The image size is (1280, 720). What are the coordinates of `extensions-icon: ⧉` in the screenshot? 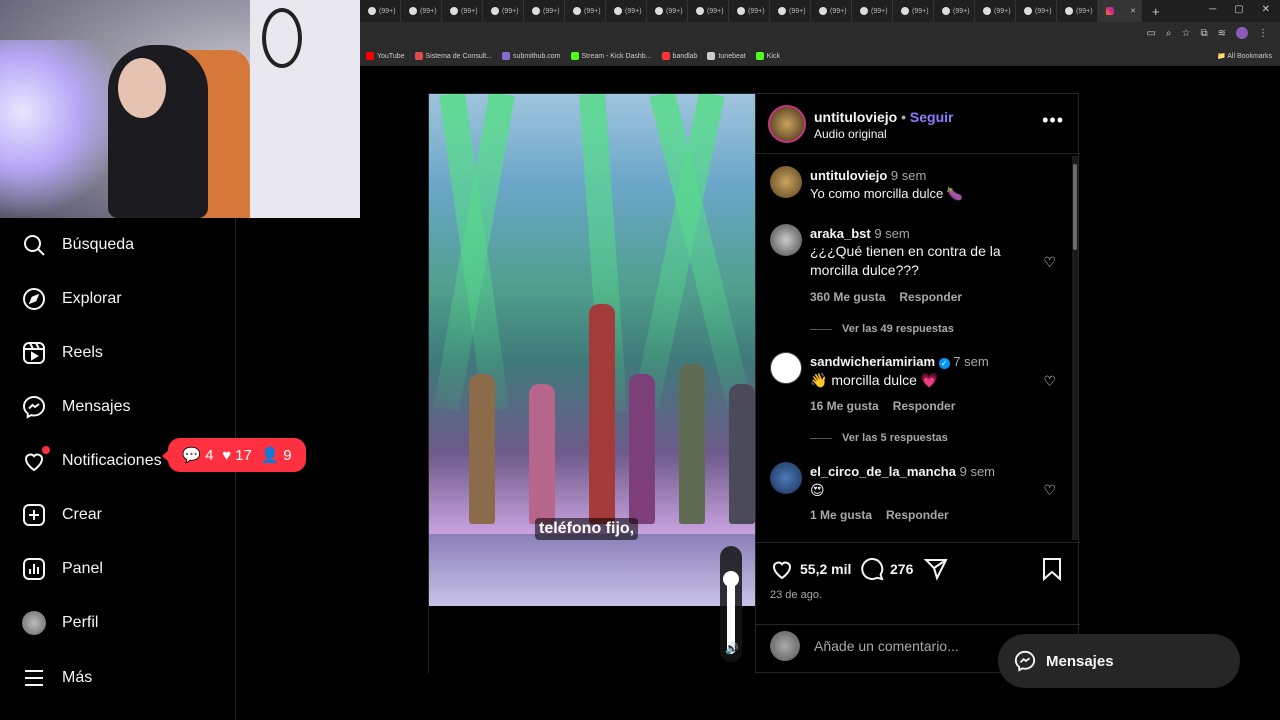 It's located at (1203, 33).